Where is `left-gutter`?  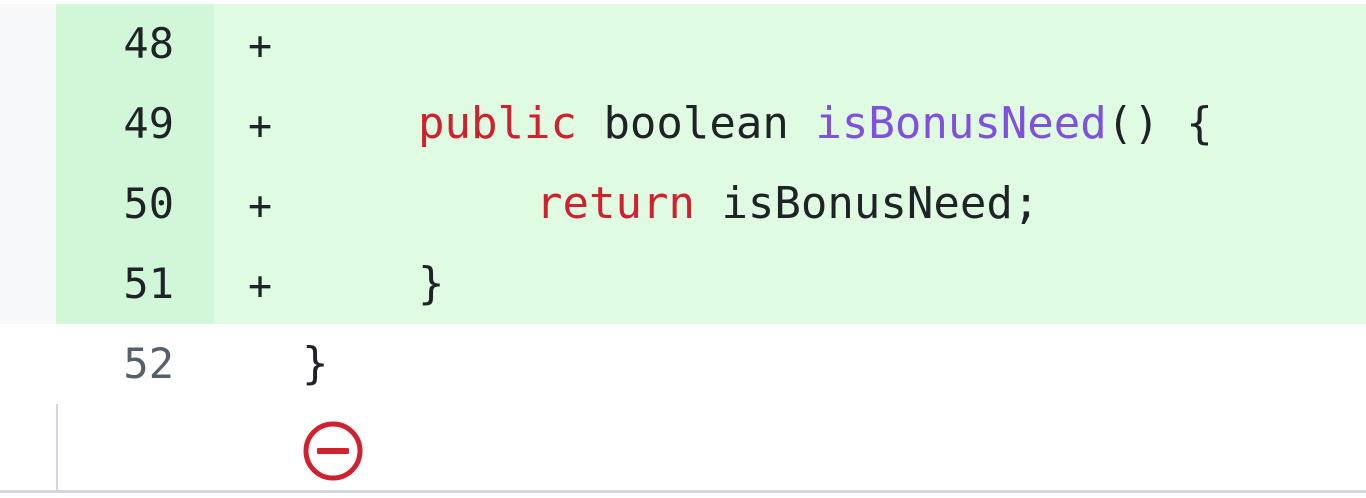 left-gutter is located at coordinates (28, 164).